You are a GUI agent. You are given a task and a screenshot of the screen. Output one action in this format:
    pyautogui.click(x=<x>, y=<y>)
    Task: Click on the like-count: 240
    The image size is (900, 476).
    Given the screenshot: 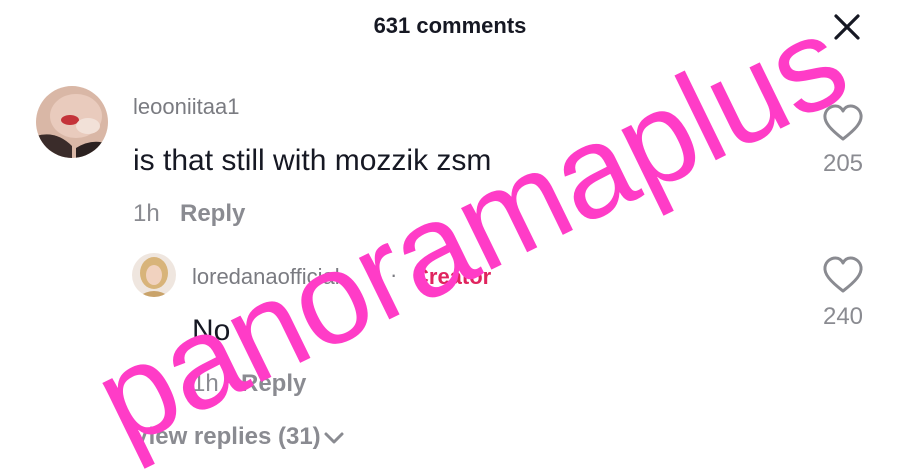 What is the action you would take?
    pyautogui.click(x=843, y=316)
    